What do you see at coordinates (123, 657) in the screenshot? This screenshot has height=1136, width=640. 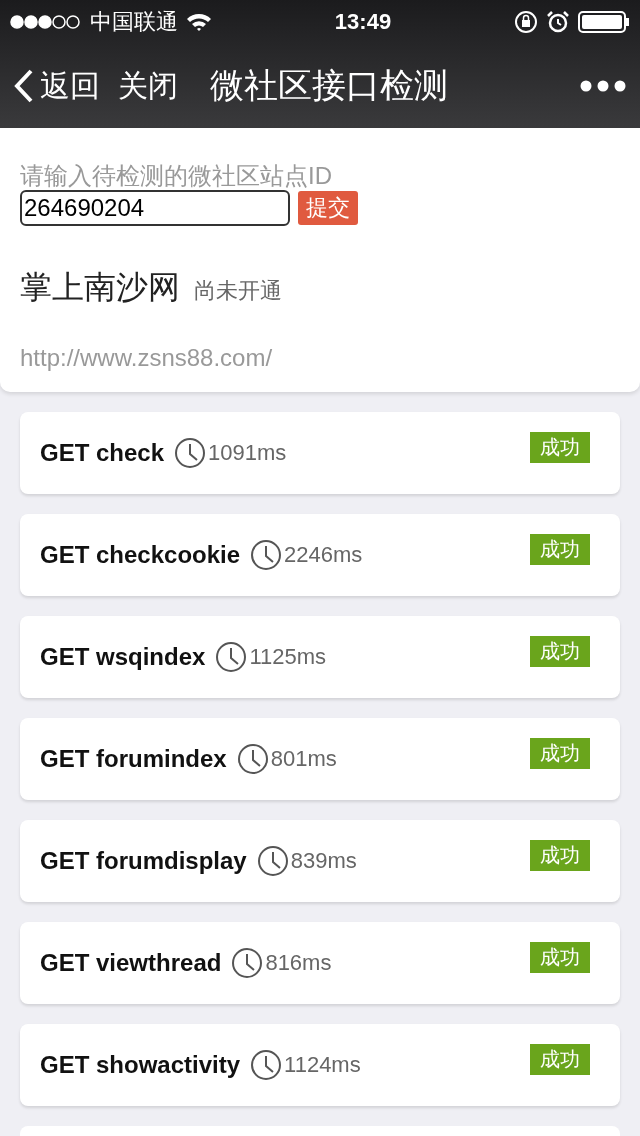 I see `request-name: GET wsqindex` at bounding box center [123, 657].